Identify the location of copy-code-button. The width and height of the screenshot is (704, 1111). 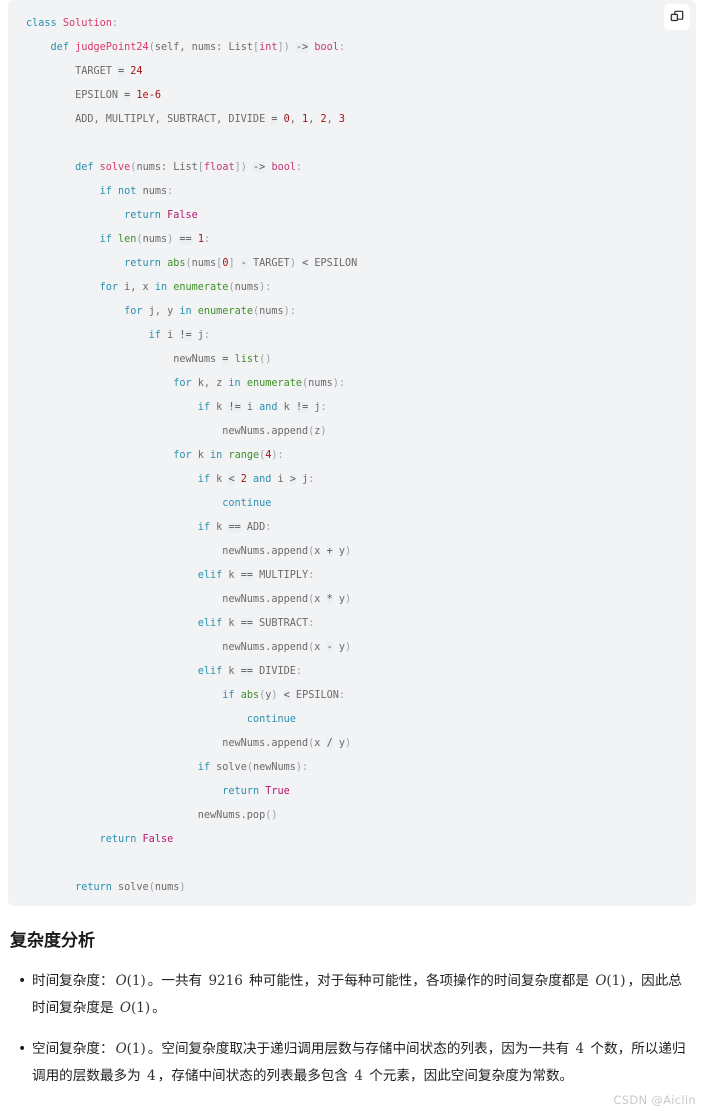
(677, 17).